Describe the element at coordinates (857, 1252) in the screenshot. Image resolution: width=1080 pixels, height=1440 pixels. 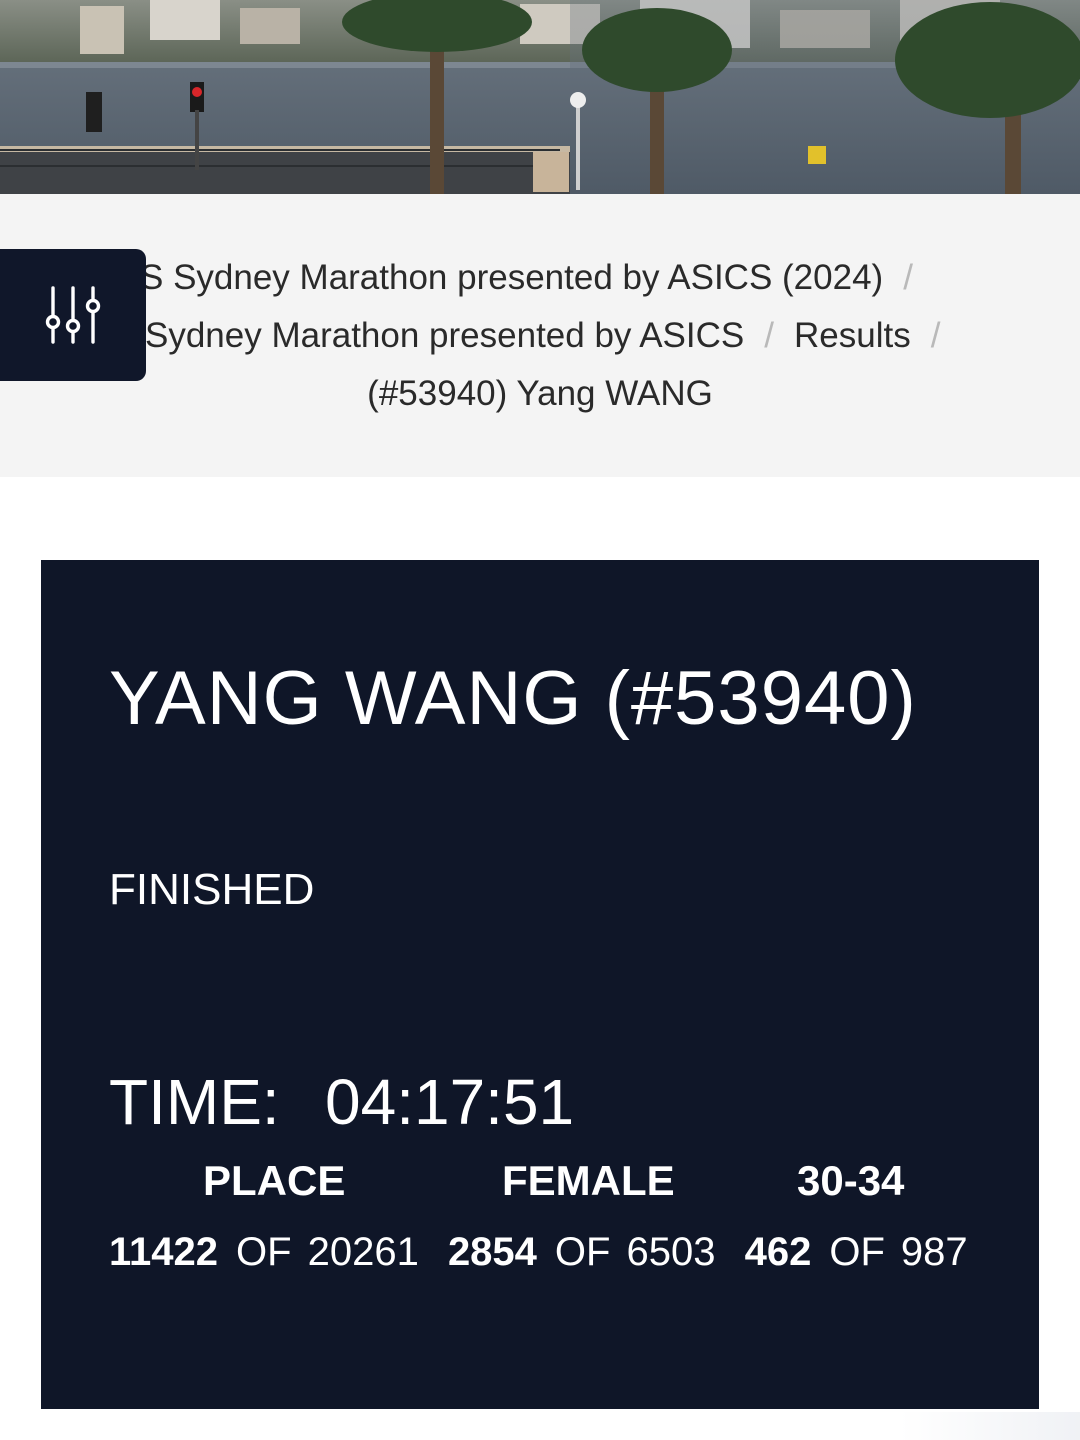
I see `age-group-of-label: OF` at that location.